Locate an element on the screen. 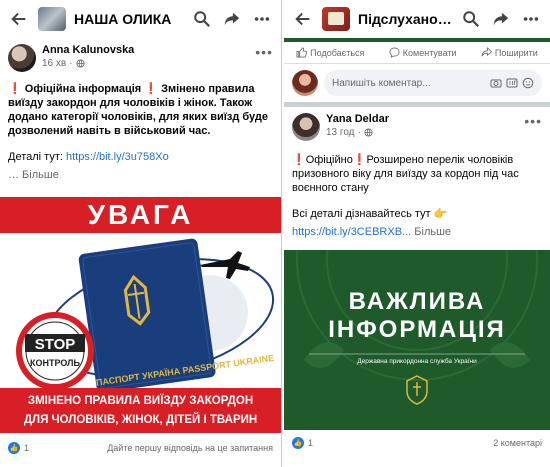 The width and height of the screenshot is (550, 467). image-title-2: ІНФОРМАЦІЯ is located at coordinates (417, 329).